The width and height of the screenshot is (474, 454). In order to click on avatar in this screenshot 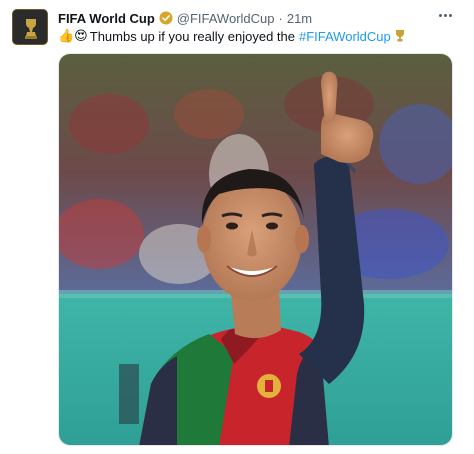, I will do `click(30, 27)`.